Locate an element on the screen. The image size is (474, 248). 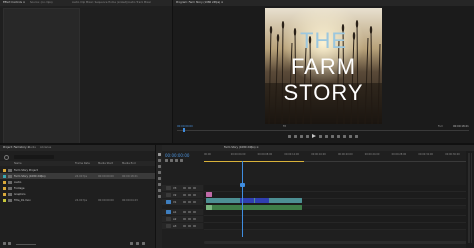
program-scrub-bar is located at coordinates (323, 130).